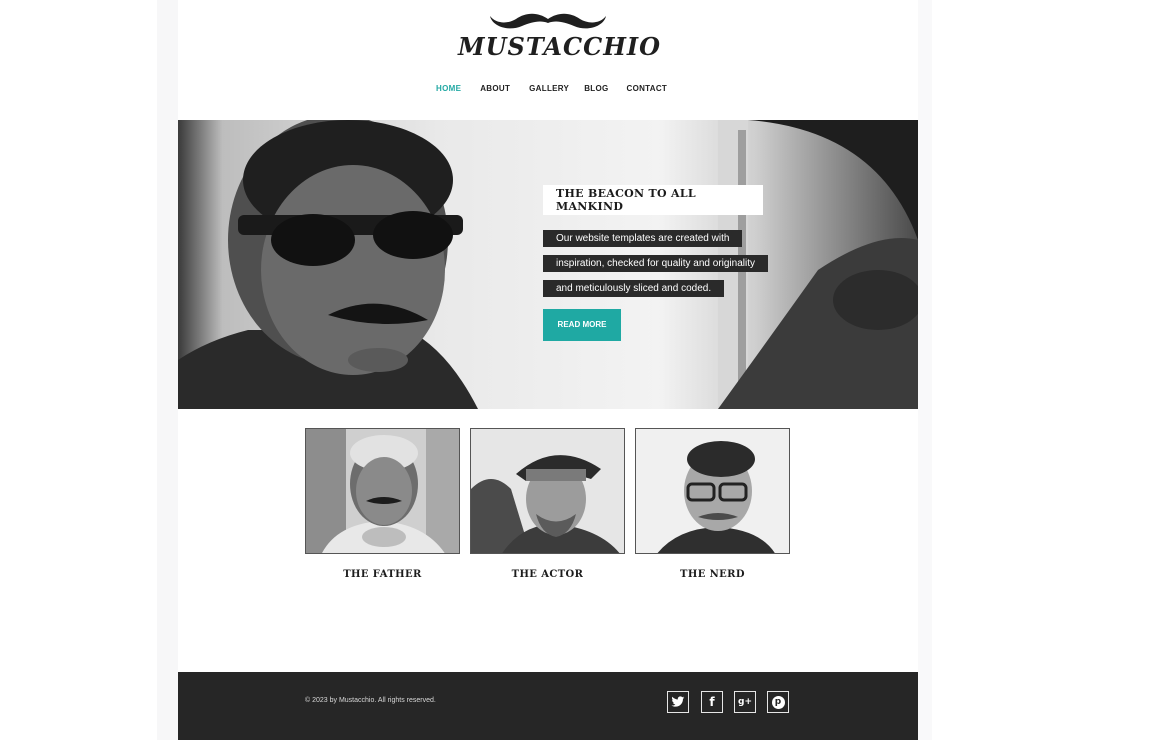 The height and width of the screenshot is (740, 1152). I want to click on nav-home: HOME, so click(448, 90).